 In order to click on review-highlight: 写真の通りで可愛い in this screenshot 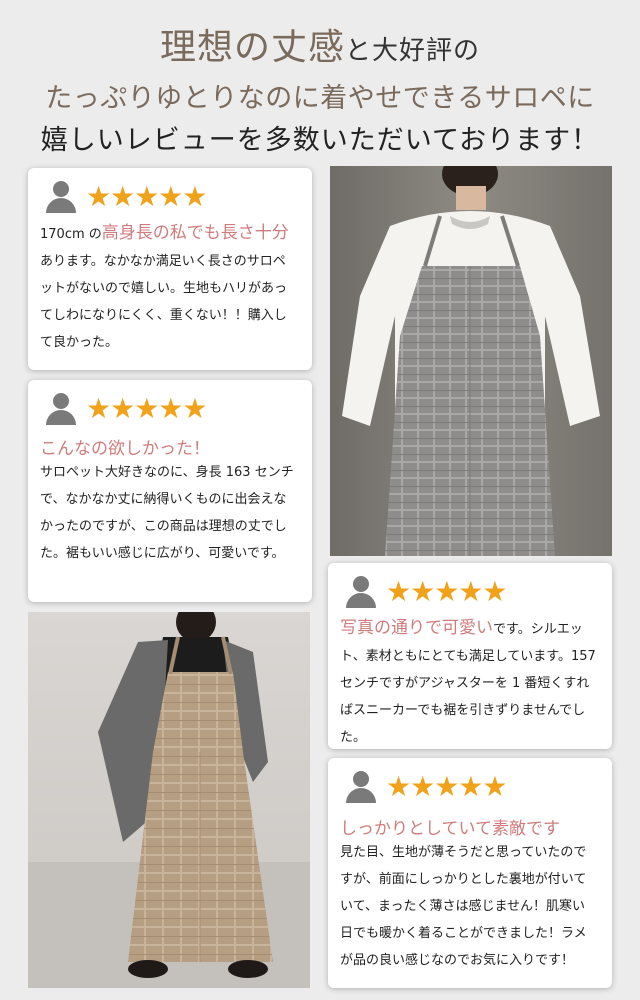, I will do `click(416, 628)`.